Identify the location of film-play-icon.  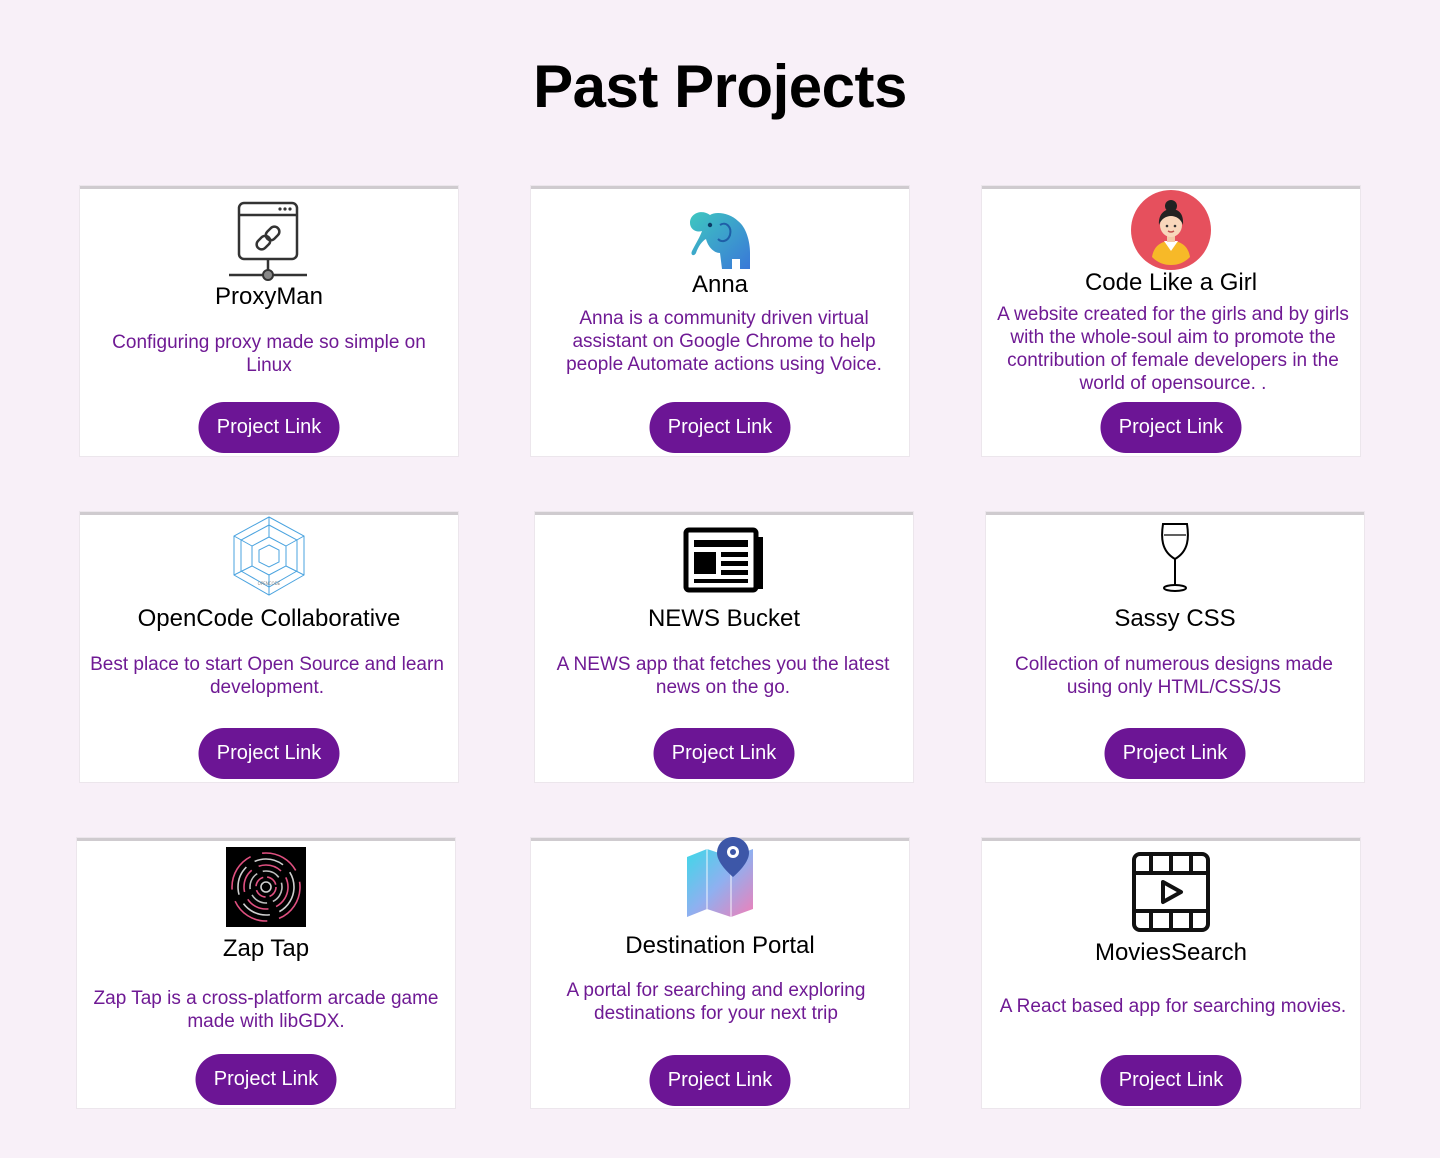
(1171, 892).